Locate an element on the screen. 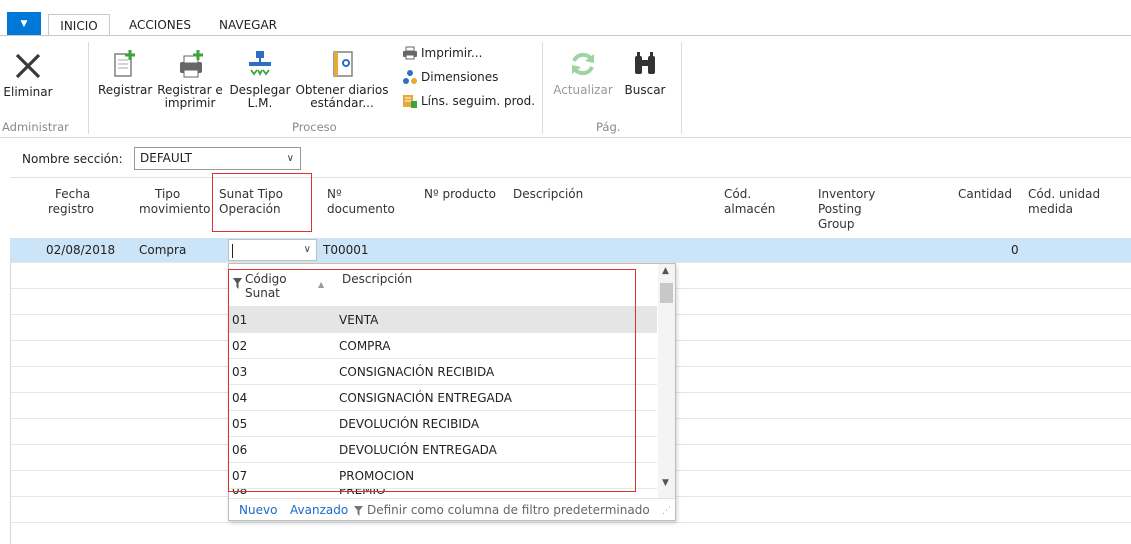  caret-down-icon: ▼ is located at coordinates (24, 24).